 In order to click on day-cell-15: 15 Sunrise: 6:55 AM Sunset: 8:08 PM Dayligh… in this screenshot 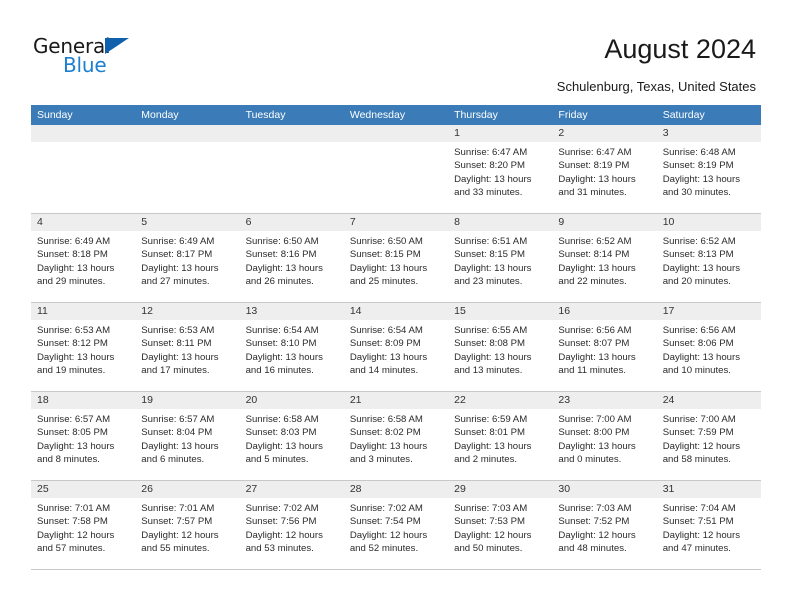, I will do `click(500, 347)`.